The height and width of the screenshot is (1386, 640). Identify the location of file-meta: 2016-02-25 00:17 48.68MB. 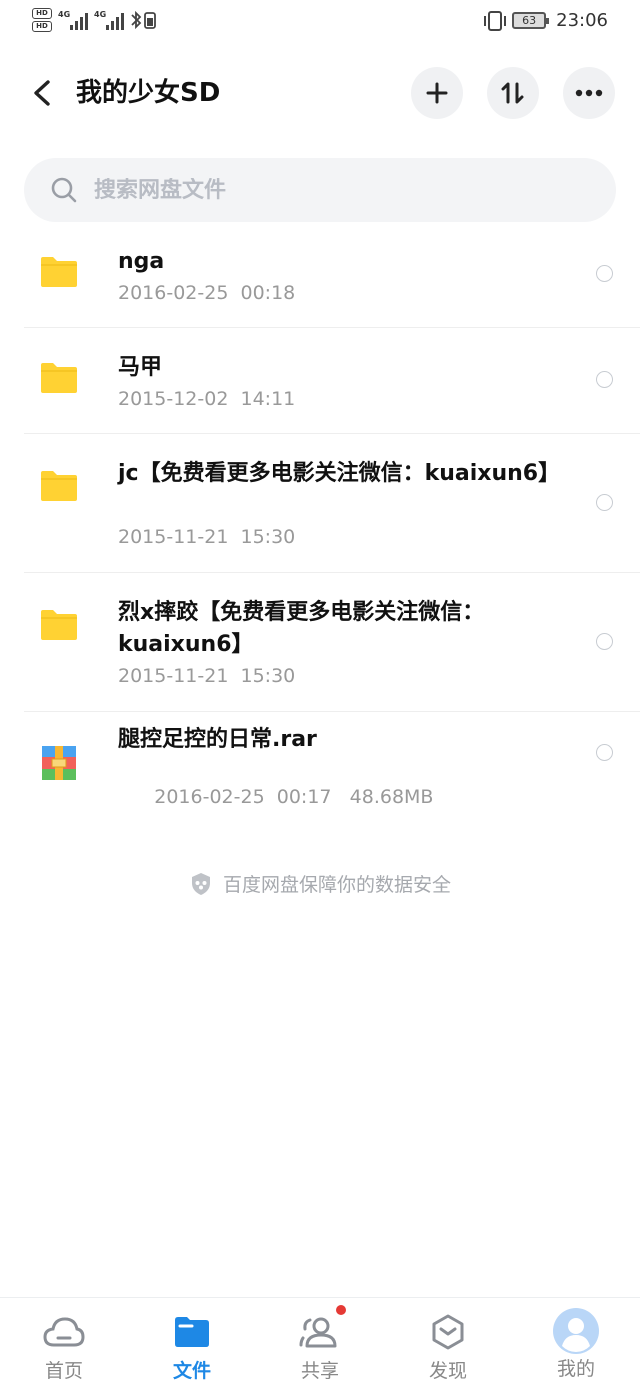
(275, 797).